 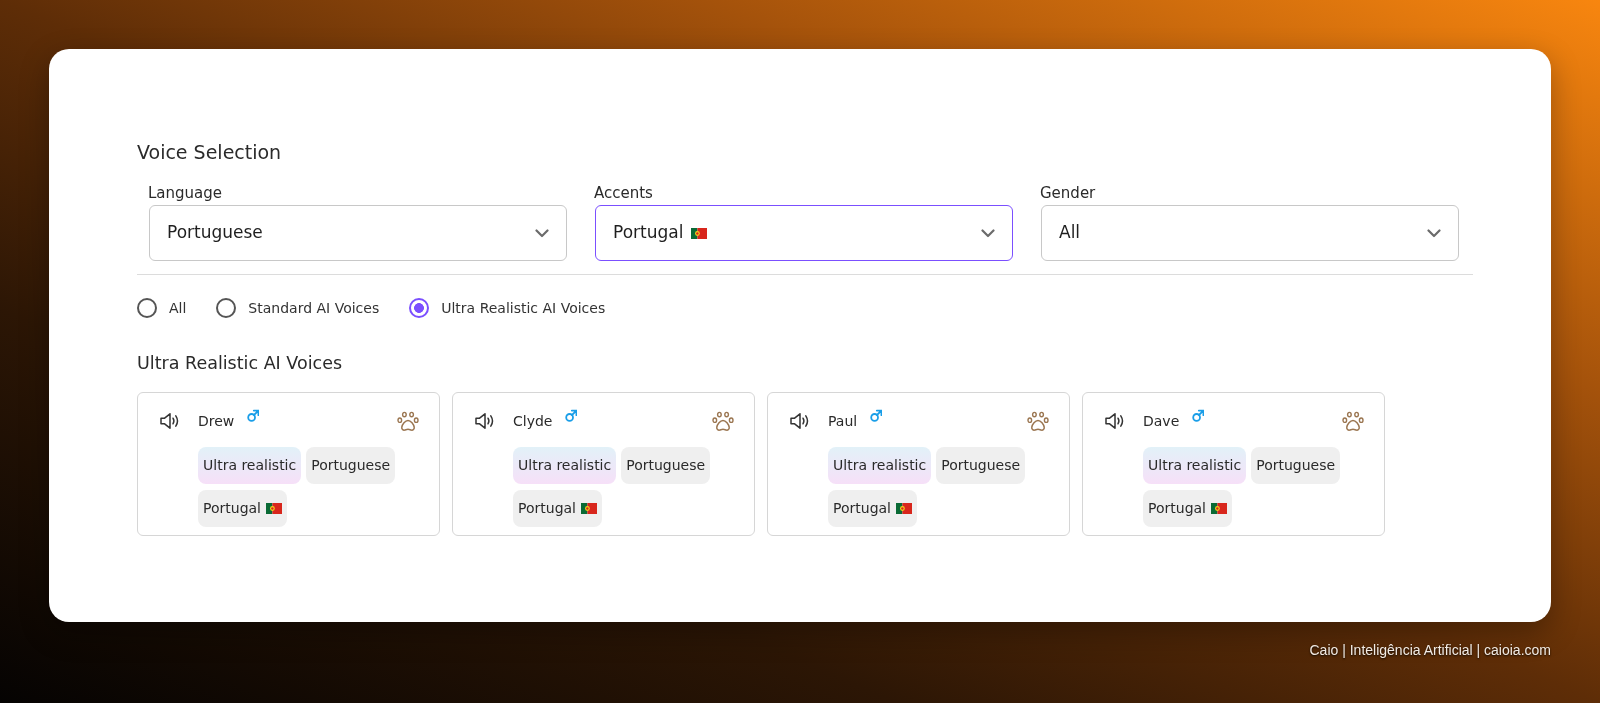 I want to click on voice-card: Clyde Ultra realistic Portuguese Portugal, so click(x=603, y=464).